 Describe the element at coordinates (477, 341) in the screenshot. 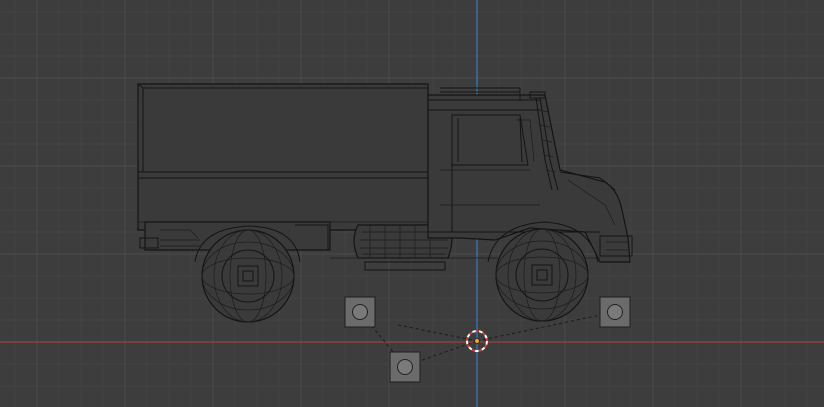

I see `object-origin-icon` at that location.